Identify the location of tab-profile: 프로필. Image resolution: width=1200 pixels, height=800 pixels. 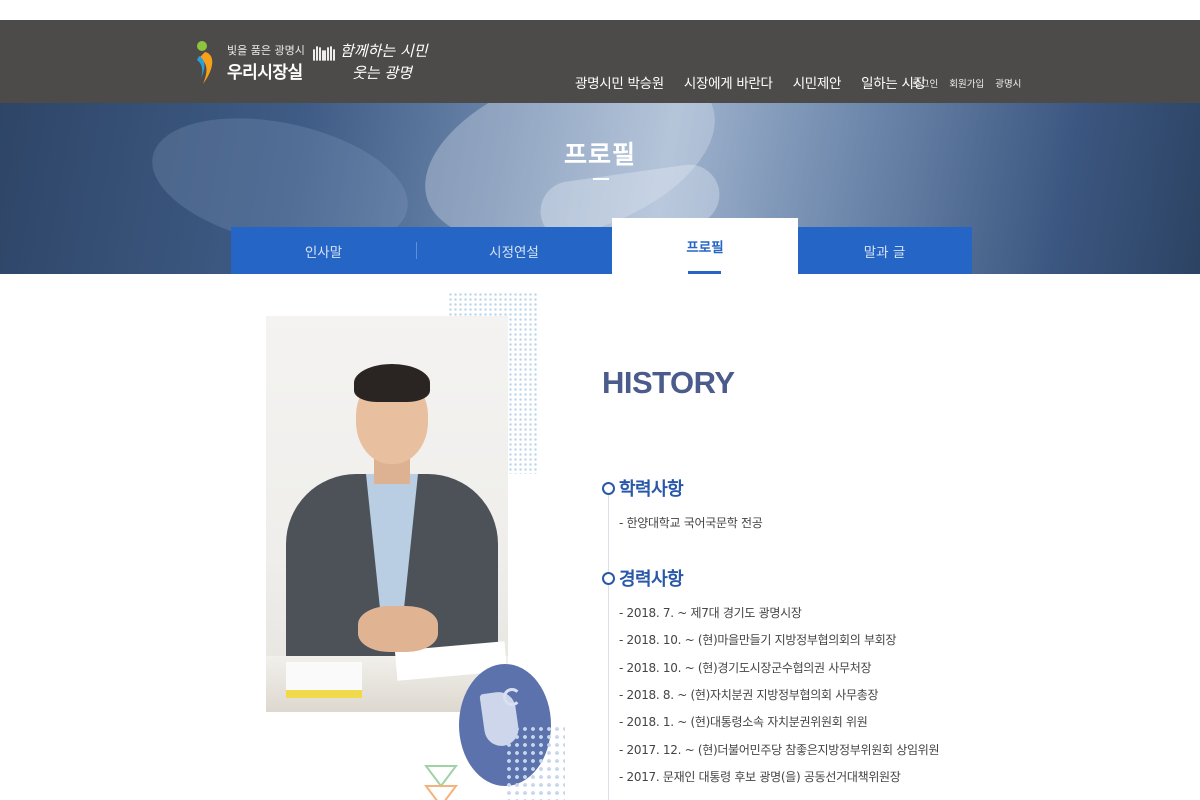
(705, 246).